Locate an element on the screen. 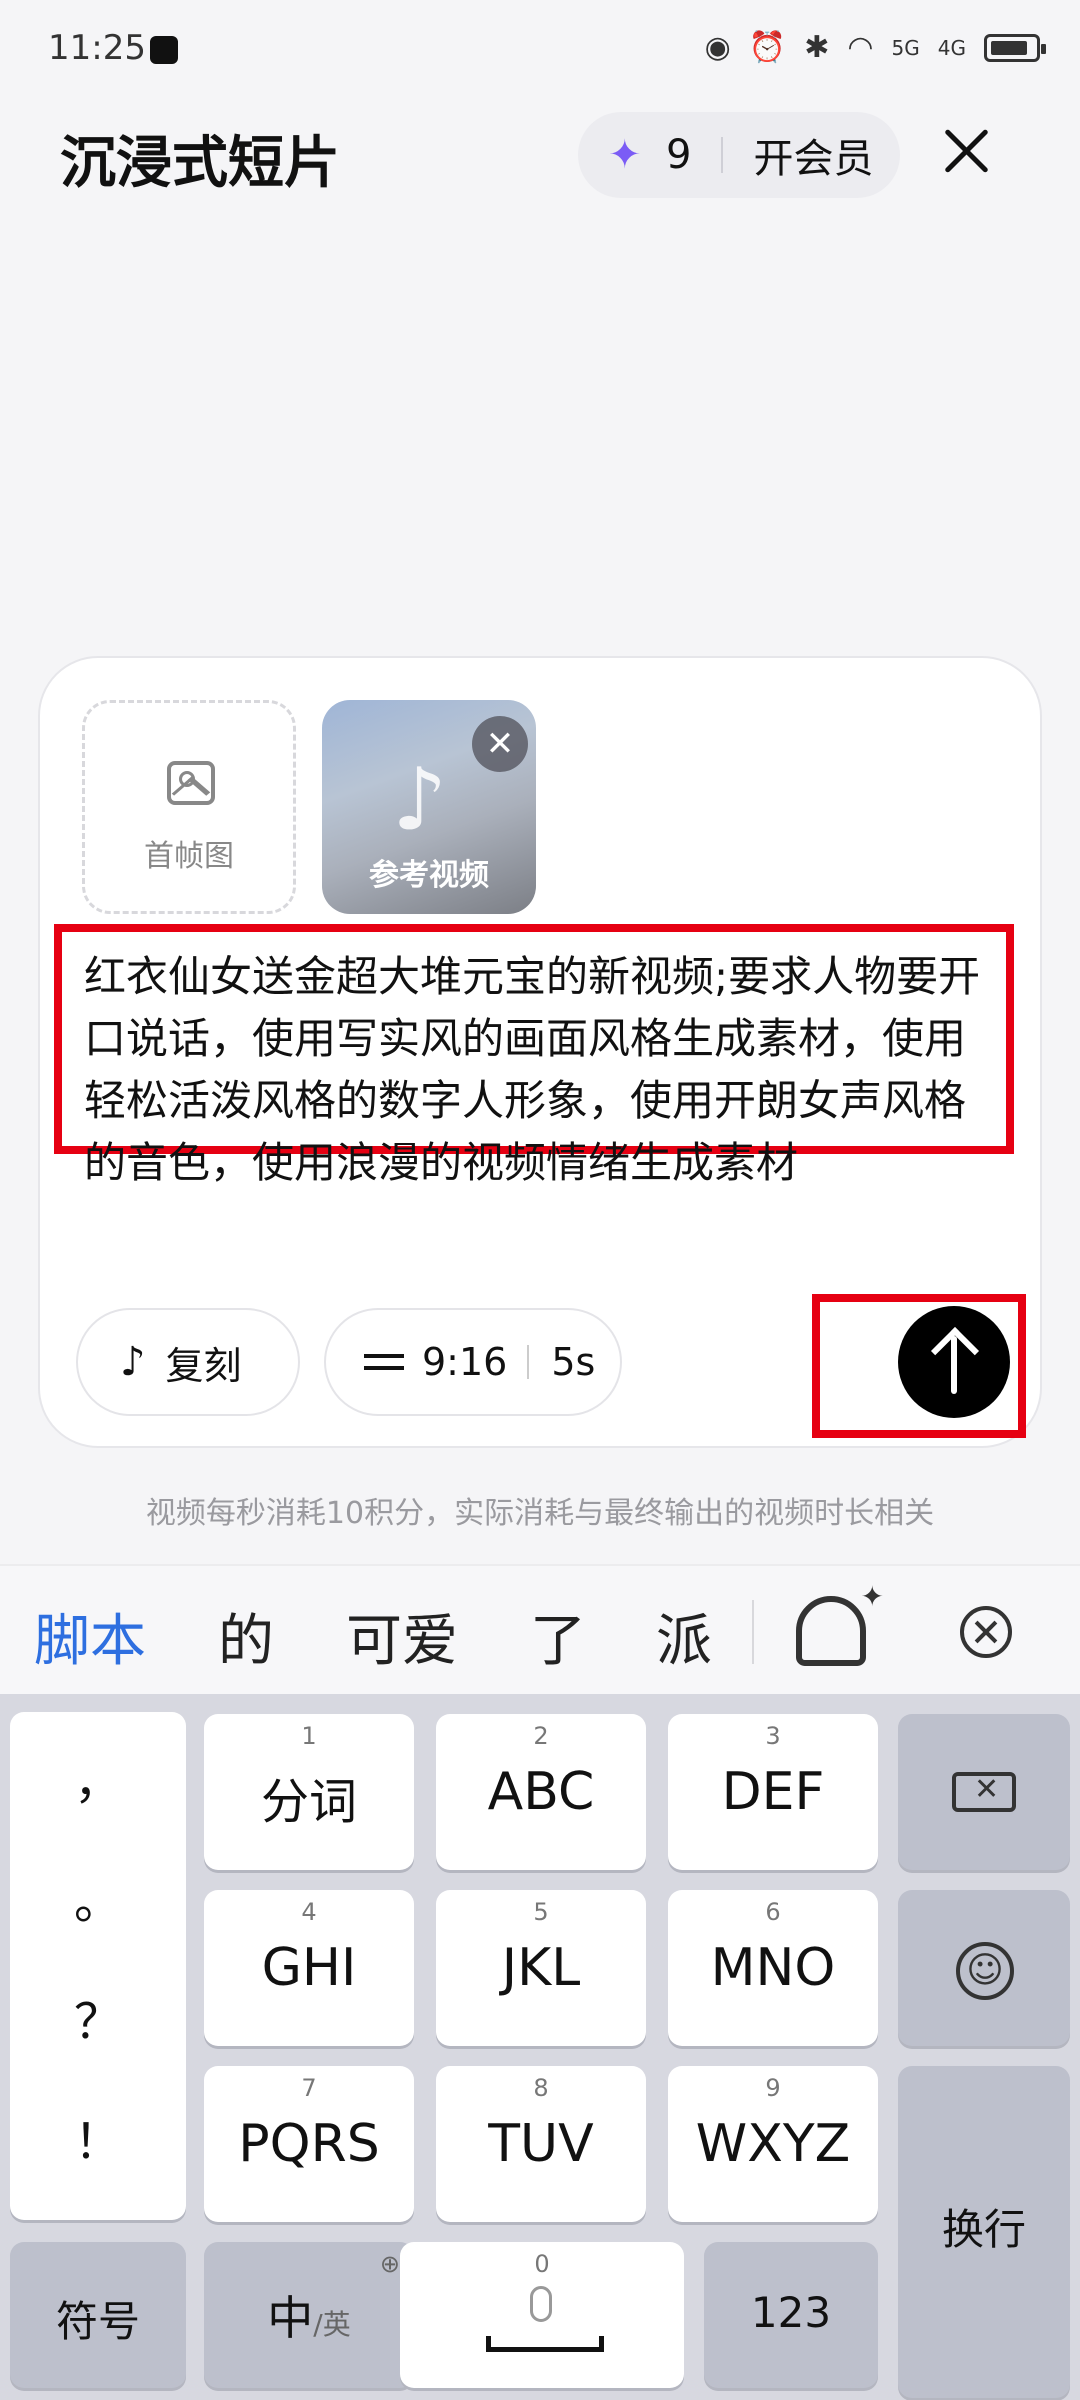 This screenshot has height=2400, width=1080. arrow-up-icon is located at coordinates (954, 1362).